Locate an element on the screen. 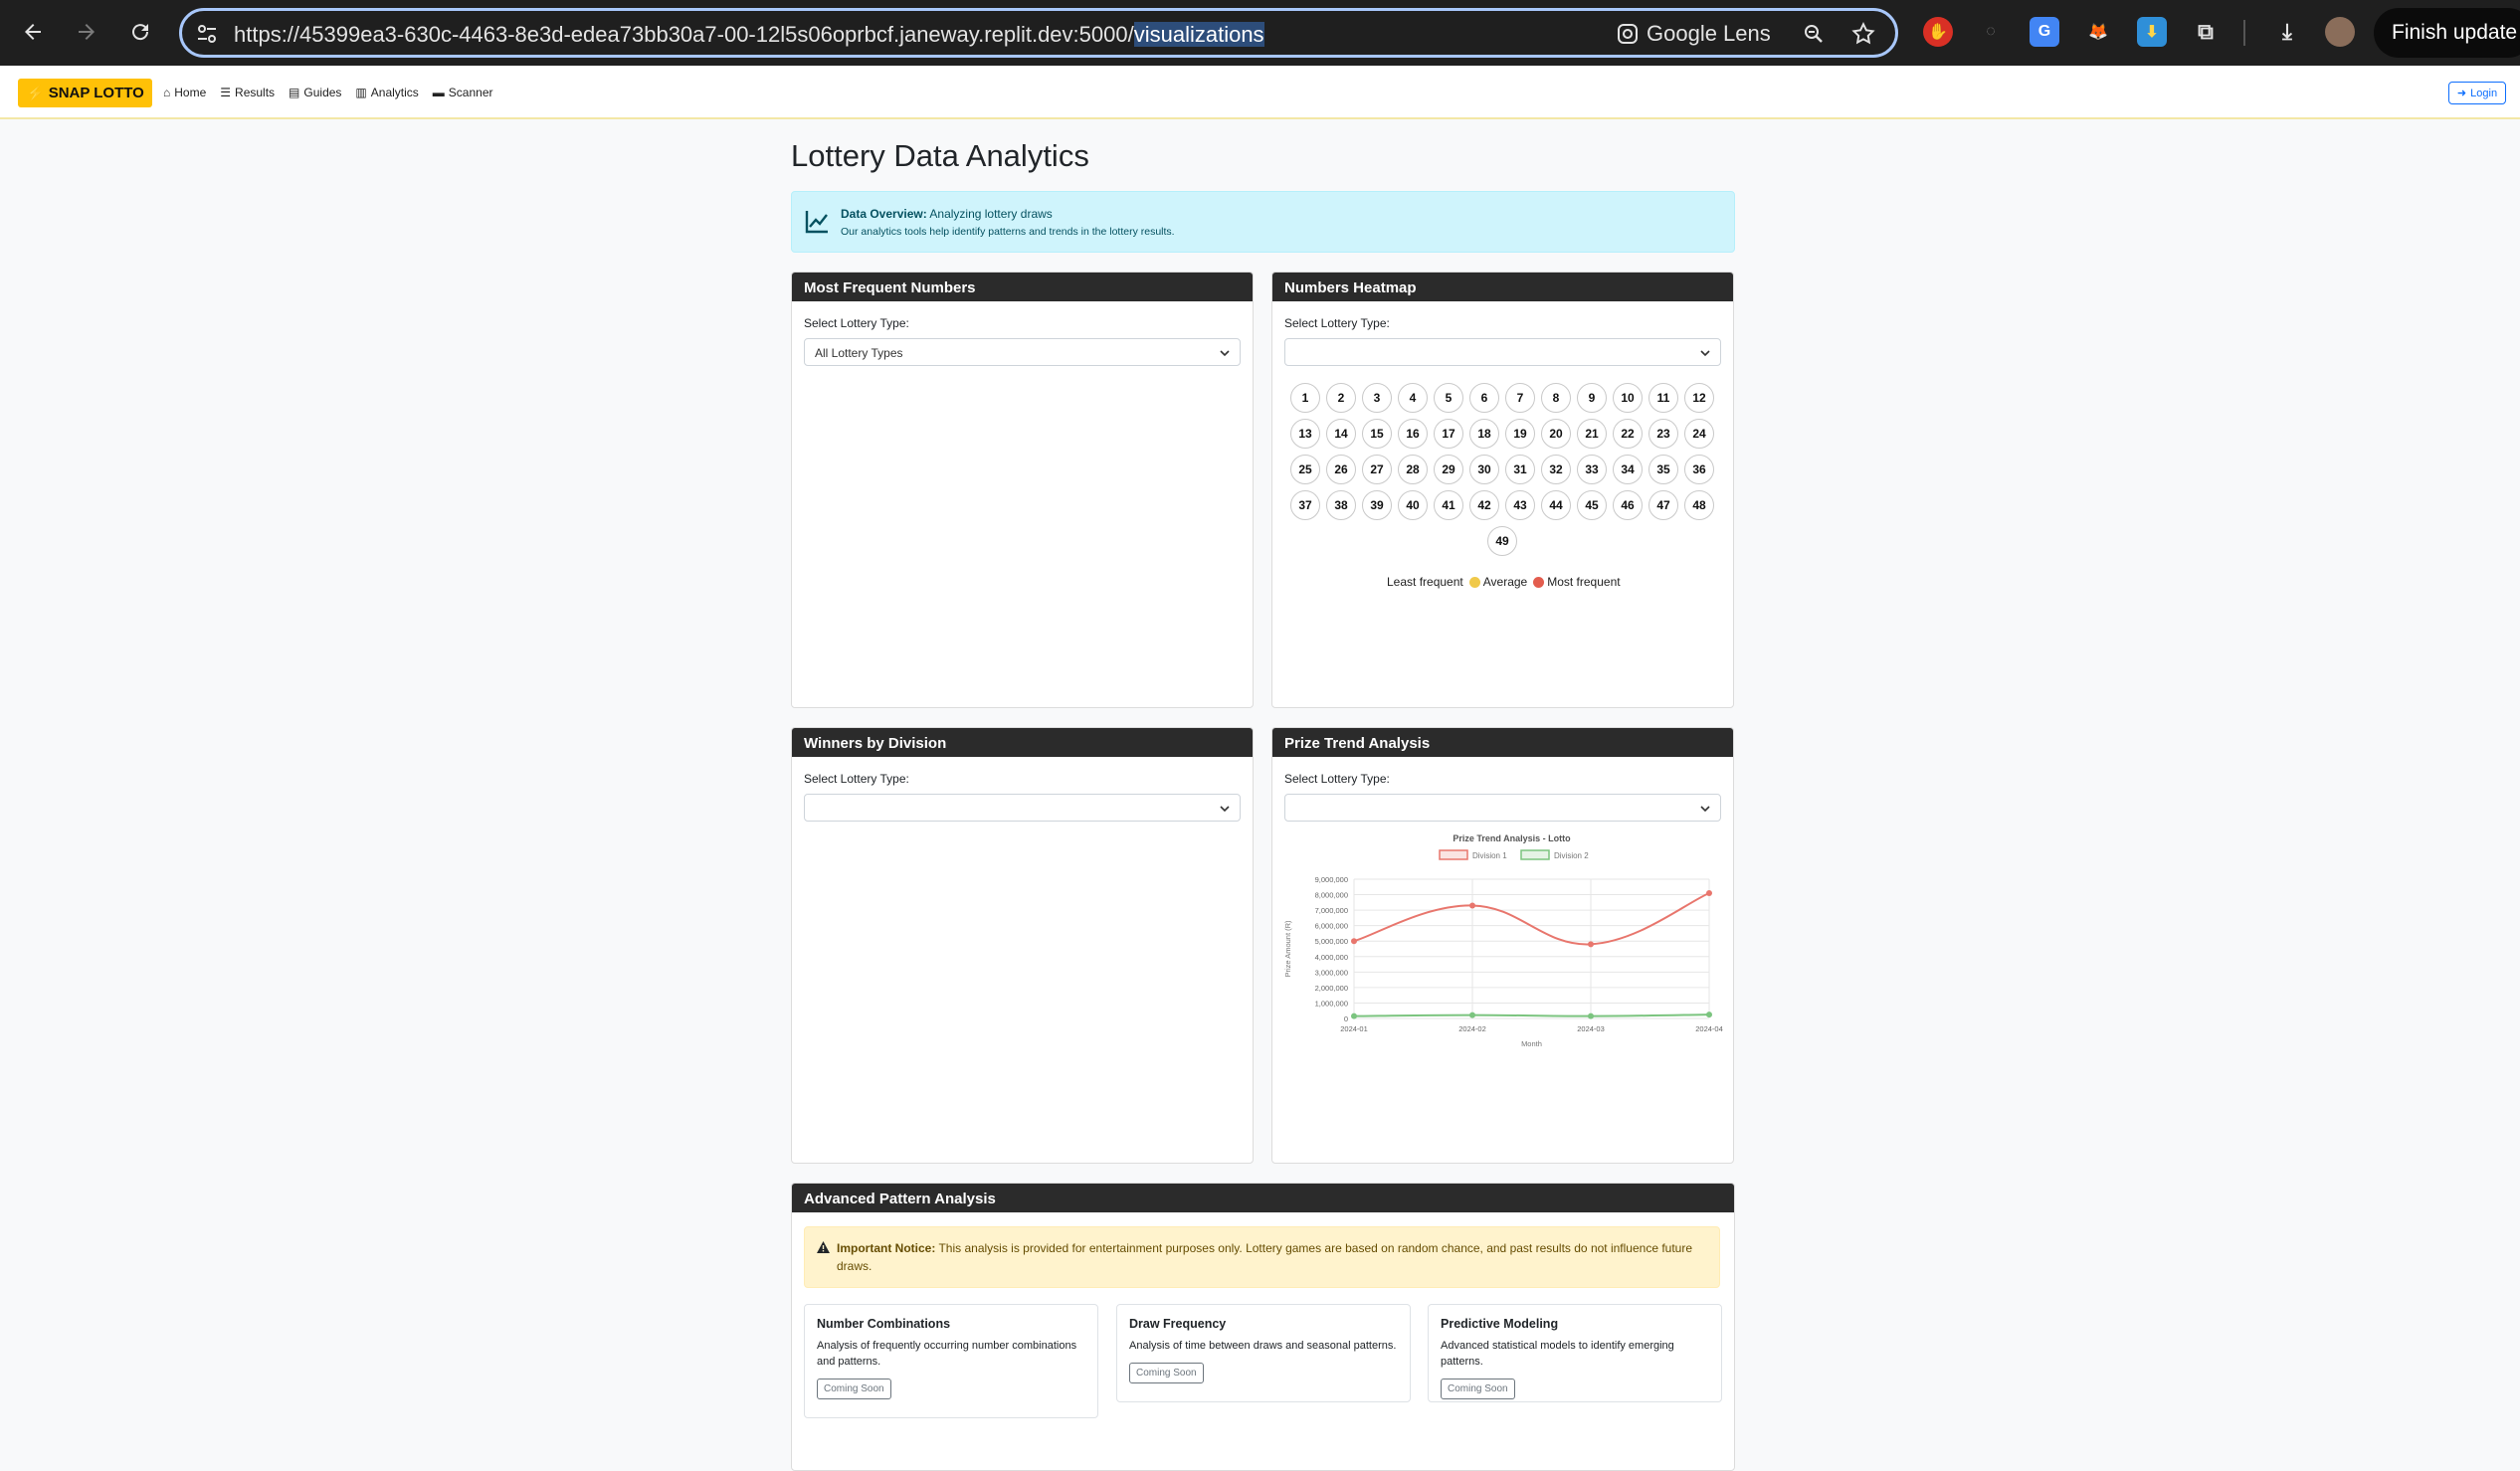 The width and height of the screenshot is (2520, 1471). legend-label-0: Division 1 is located at coordinates (1489, 856).